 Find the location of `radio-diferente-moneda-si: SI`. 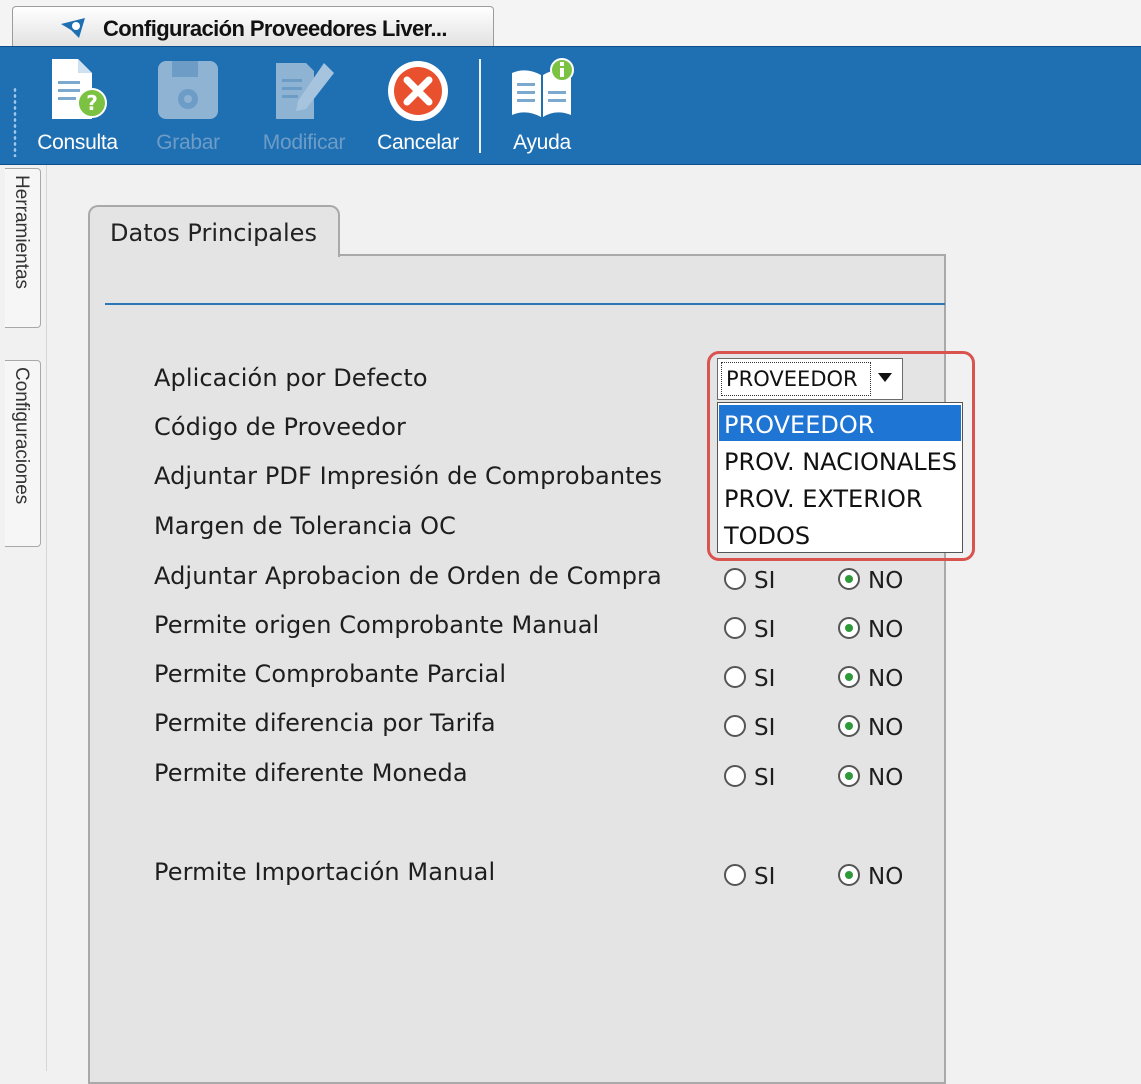

radio-diferente-moneda-si: SI is located at coordinates (754, 777).